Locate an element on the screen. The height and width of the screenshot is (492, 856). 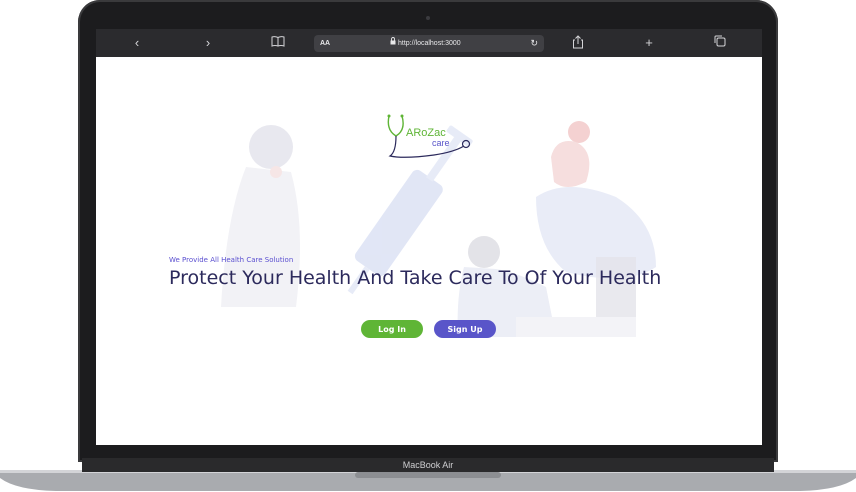
device-label: MacBook Air is located at coordinates (428, 465).